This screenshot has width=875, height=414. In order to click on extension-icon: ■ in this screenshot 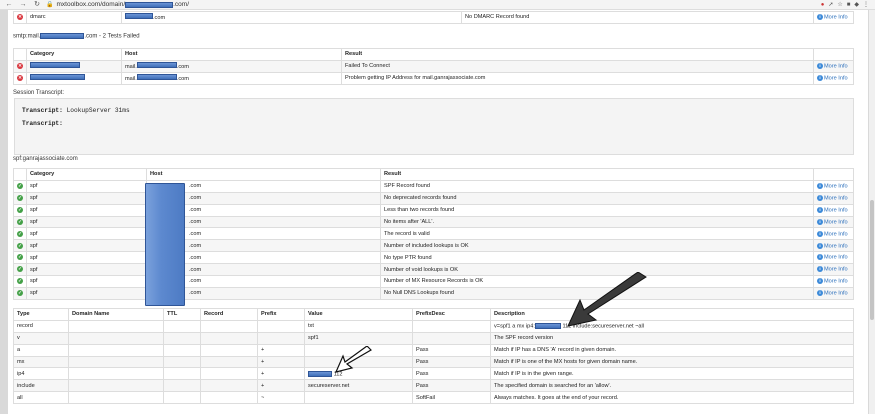, I will do `click(849, 5)`.